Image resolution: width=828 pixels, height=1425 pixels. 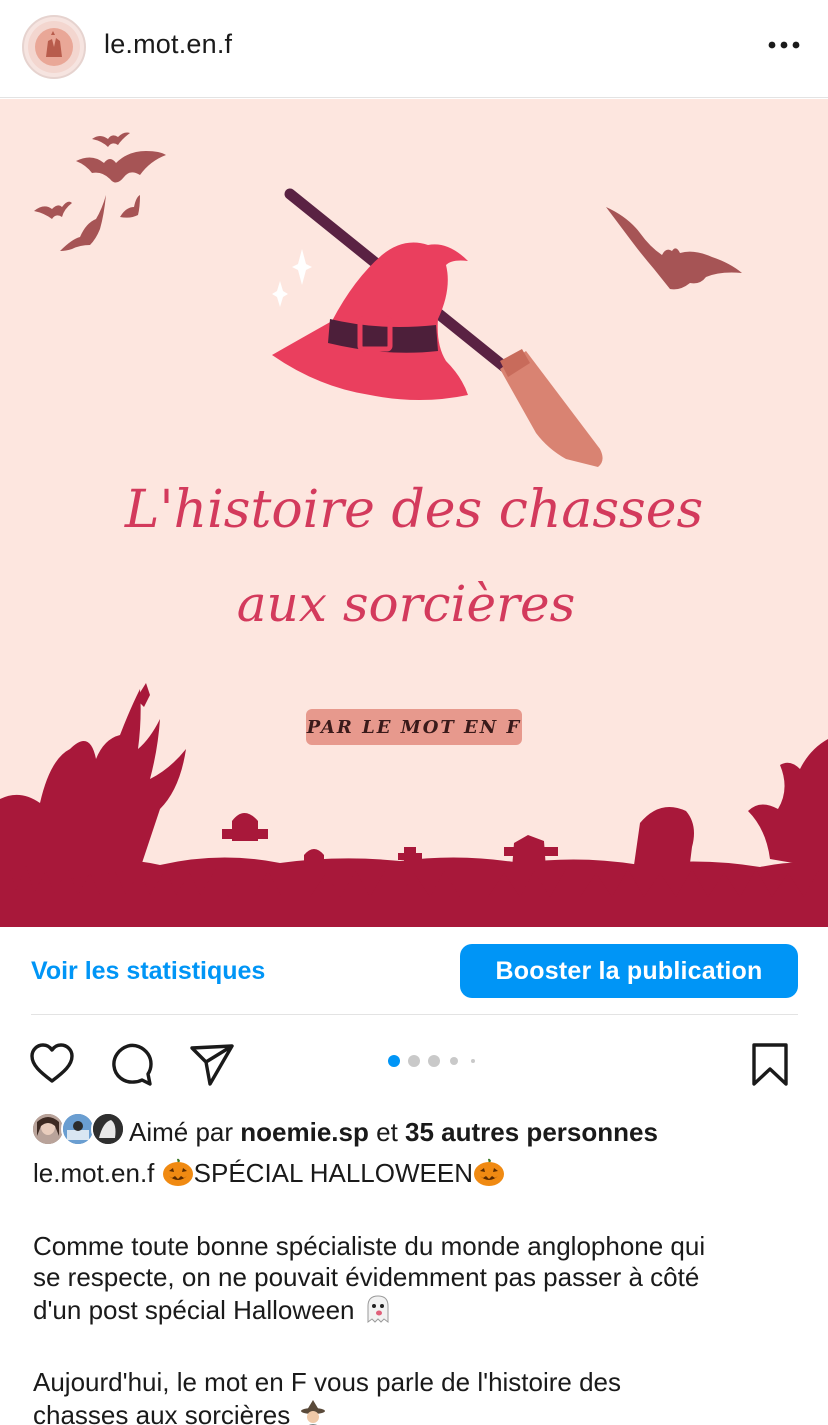 I want to click on bookmark-icon, so click(x=770, y=1064).